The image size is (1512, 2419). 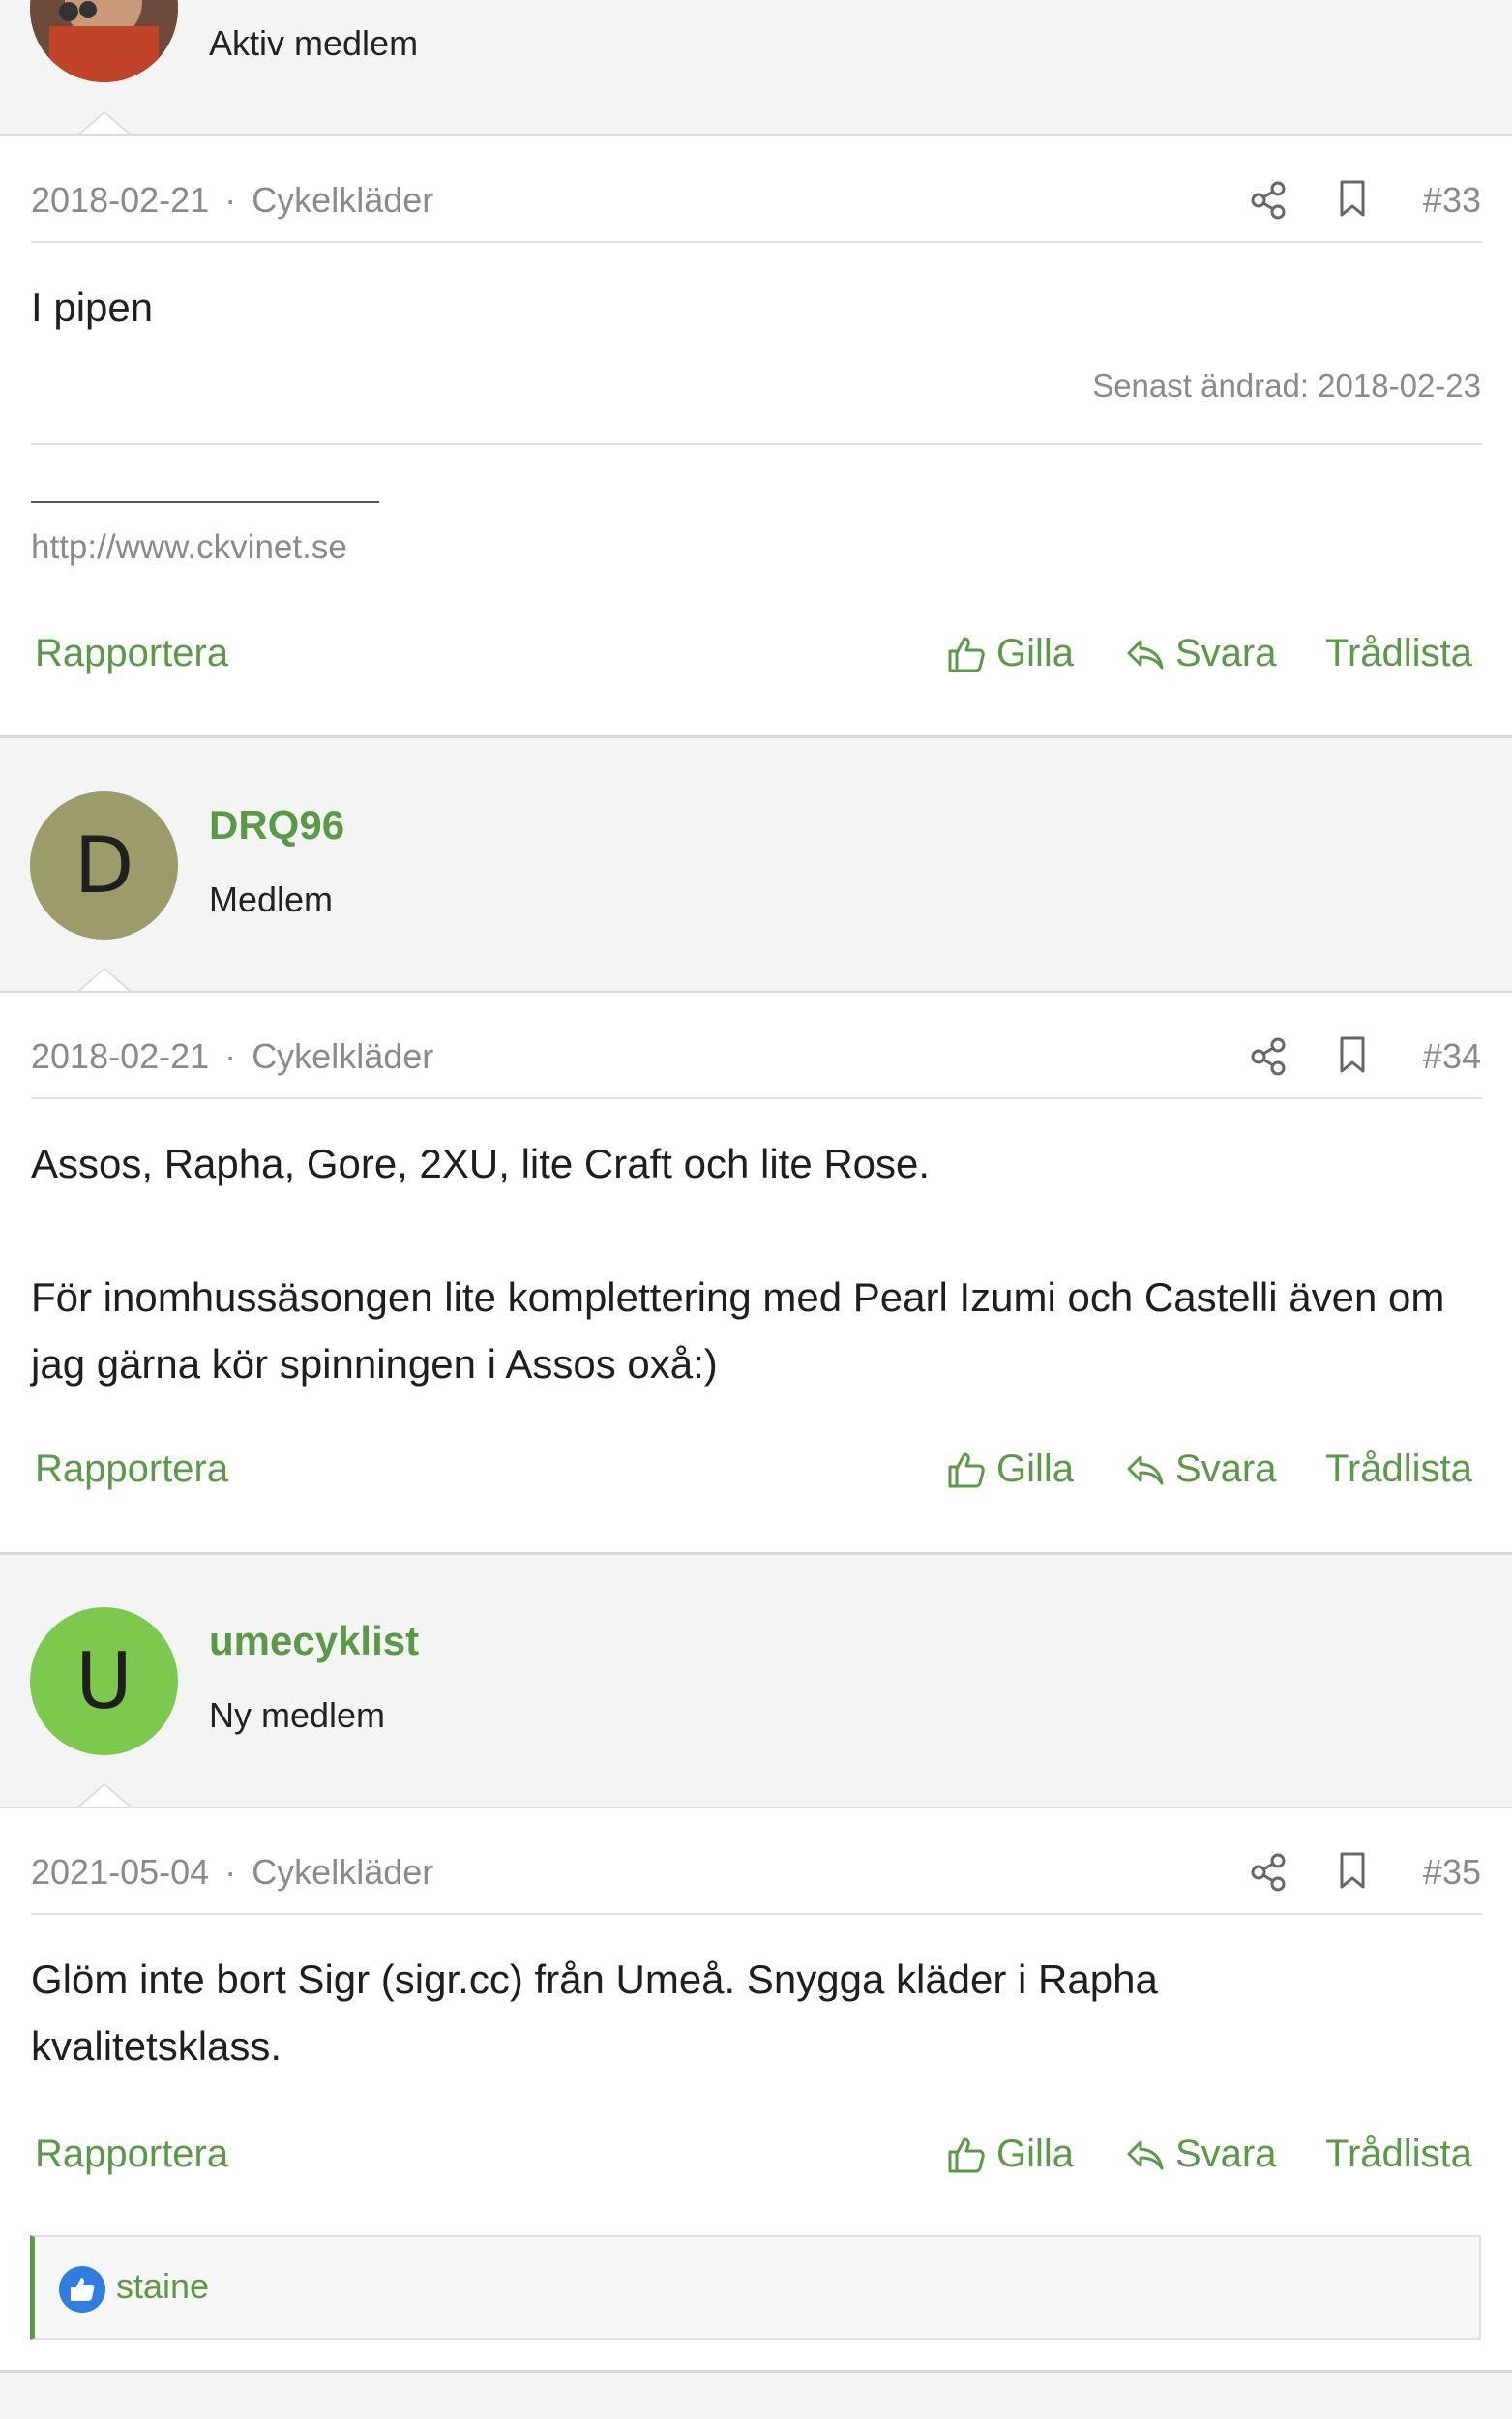 I want to click on username: umecyklist, so click(x=314, y=1641).